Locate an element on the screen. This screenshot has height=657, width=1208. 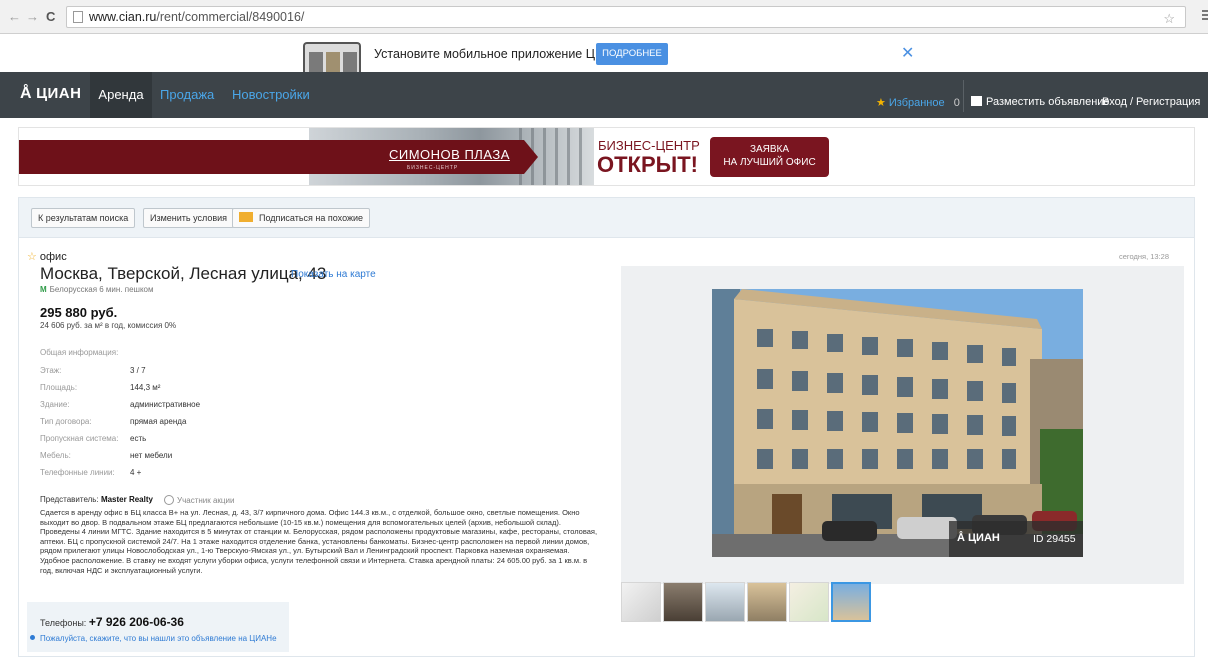
promo-member-badge: Участник акции is located at coordinates (199, 500).